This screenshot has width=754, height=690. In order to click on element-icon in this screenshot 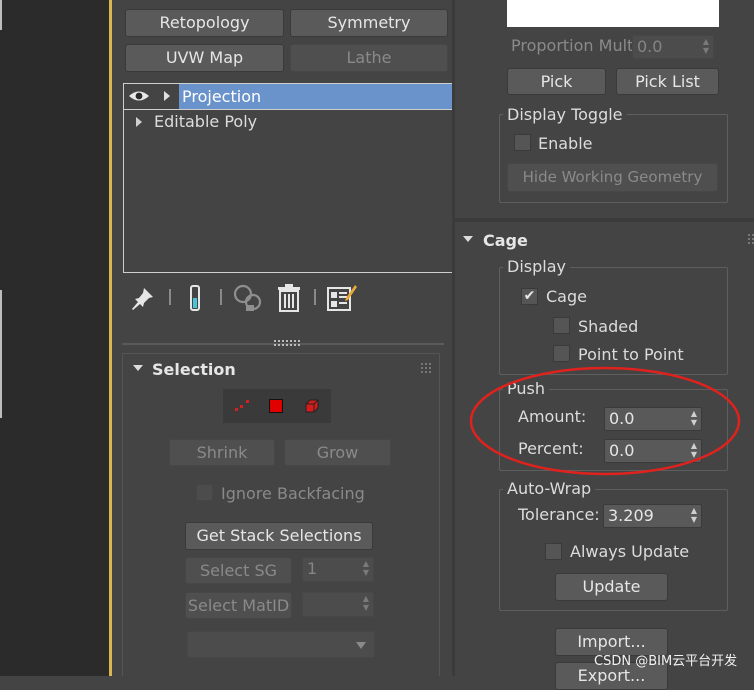, I will do `click(312, 406)`.